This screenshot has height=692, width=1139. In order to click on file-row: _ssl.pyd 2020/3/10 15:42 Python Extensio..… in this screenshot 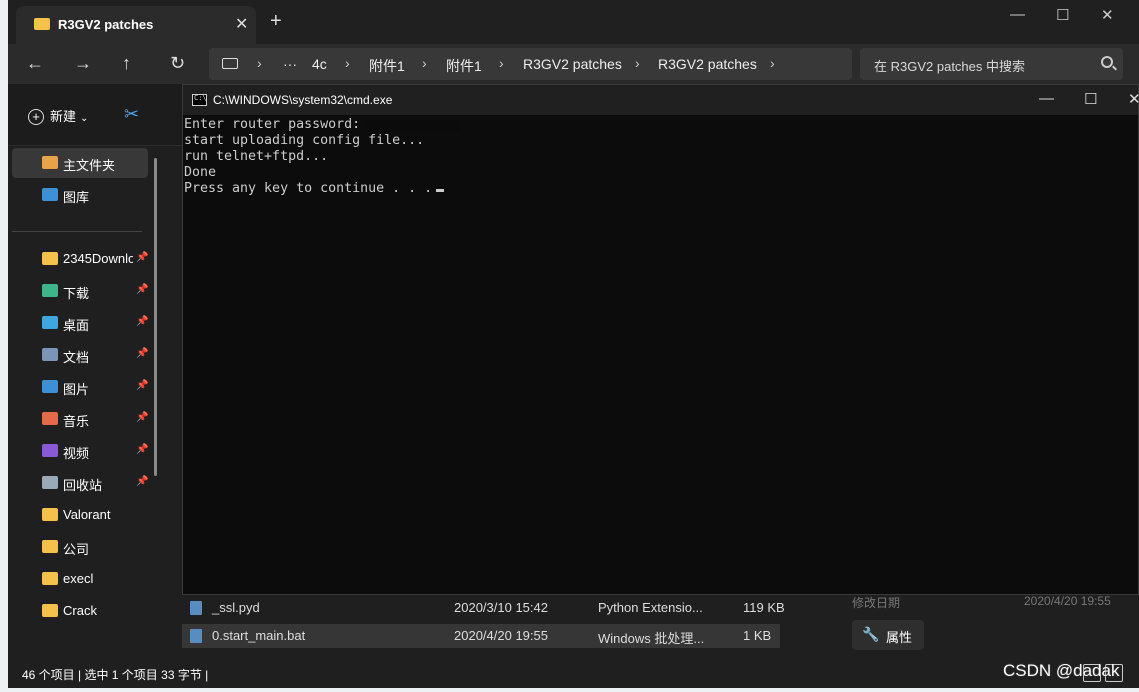, I will do `click(483, 608)`.